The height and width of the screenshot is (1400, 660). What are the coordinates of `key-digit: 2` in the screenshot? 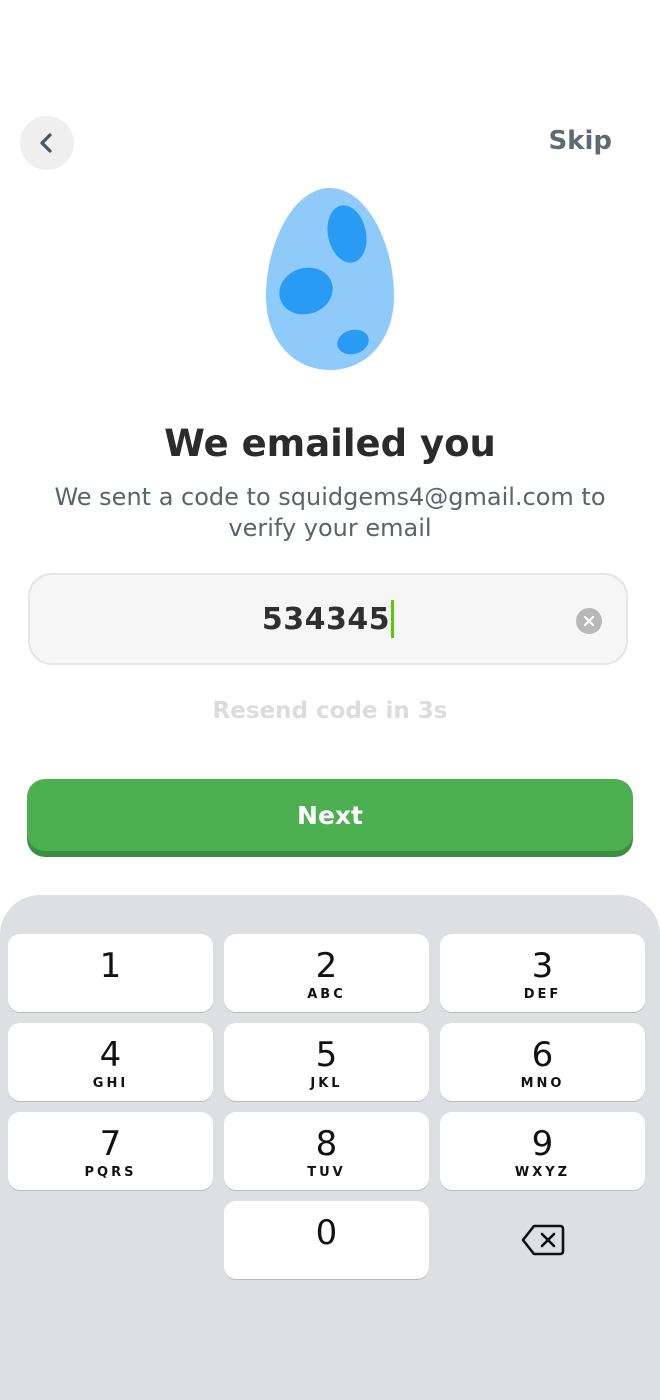 It's located at (326, 966).